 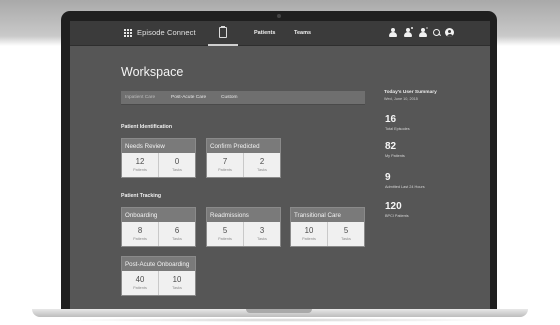 What do you see at coordinates (262, 230) in the screenshot?
I see `stat-value: 3` at bounding box center [262, 230].